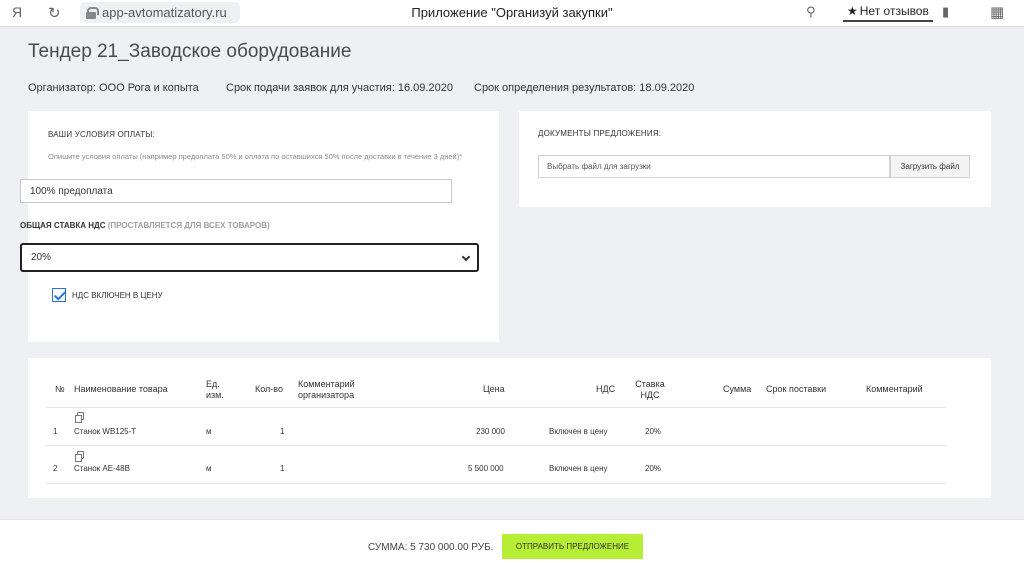 This screenshot has height=563, width=1024. I want to click on vat-included-row: НДС включен в цену, so click(107, 295).